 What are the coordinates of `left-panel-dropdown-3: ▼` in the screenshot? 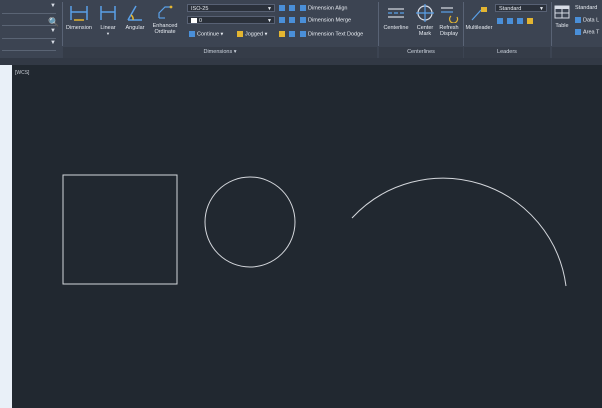 It's located at (29, 33).